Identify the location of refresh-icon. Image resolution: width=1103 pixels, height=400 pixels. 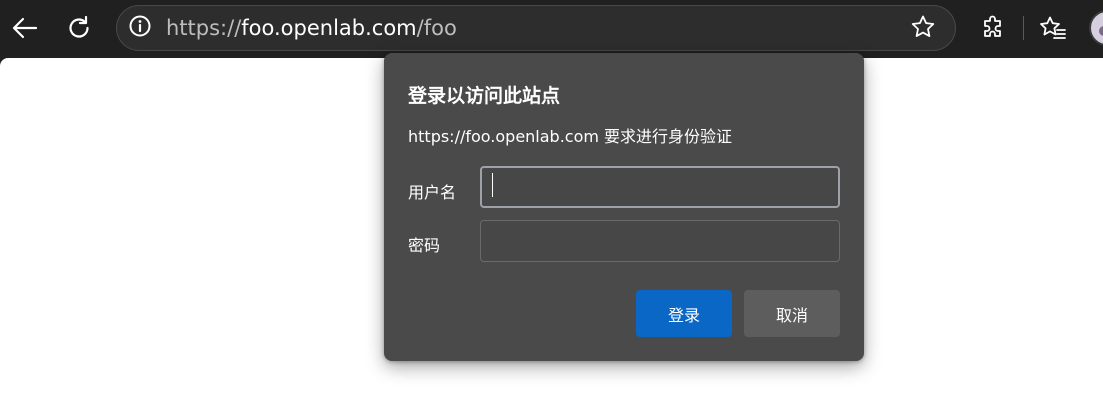
(79, 28).